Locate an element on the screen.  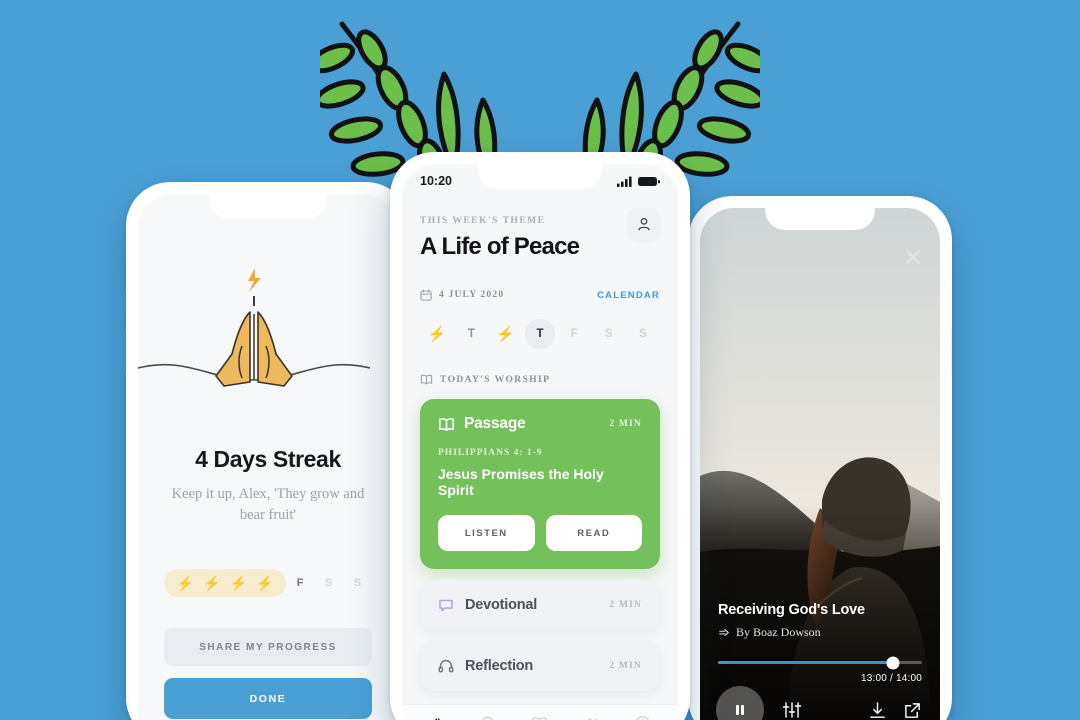
streak-title: 4 Days Streak is located at coordinates (268, 459).